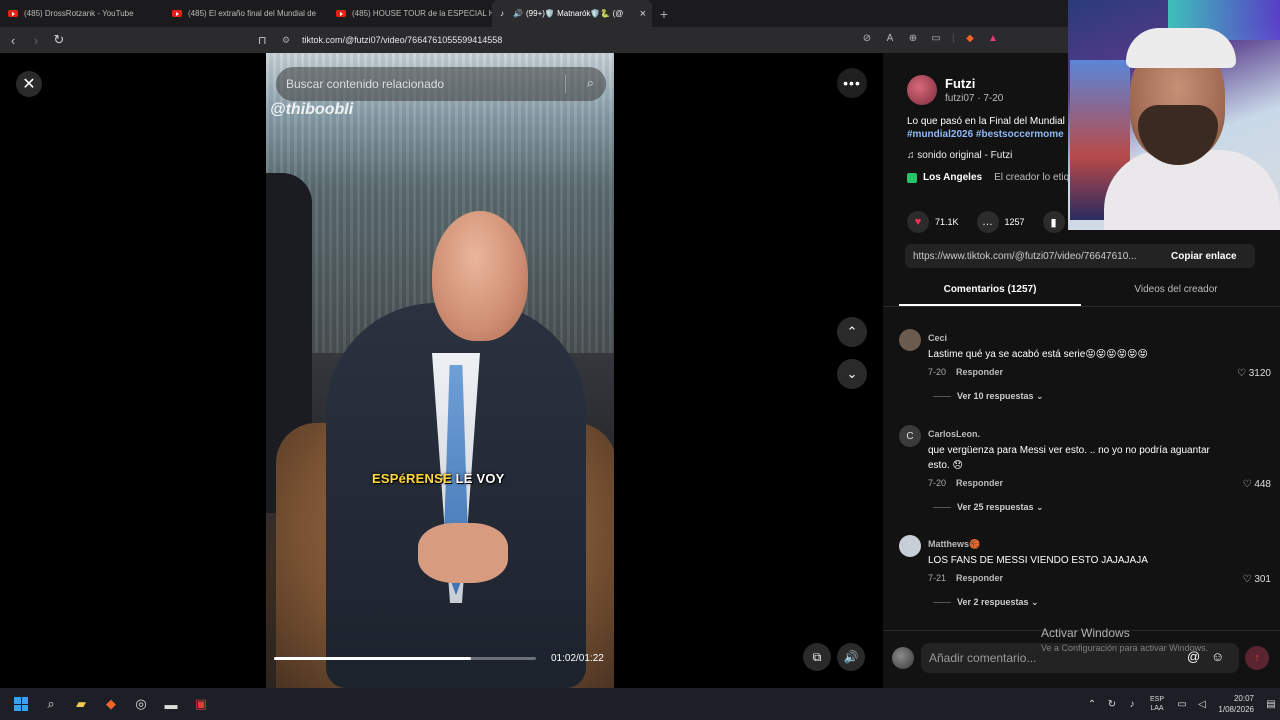 Image resolution: width=1280 pixels, height=720 pixels. I want to click on send-comment-button: ↑, so click(1257, 658).